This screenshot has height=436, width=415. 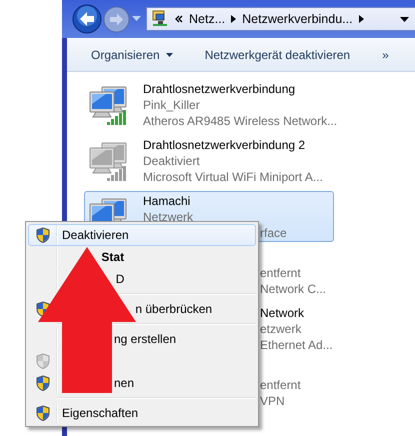 What do you see at coordinates (116, 19) in the screenshot?
I see `forward-button` at bounding box center [116, 19].